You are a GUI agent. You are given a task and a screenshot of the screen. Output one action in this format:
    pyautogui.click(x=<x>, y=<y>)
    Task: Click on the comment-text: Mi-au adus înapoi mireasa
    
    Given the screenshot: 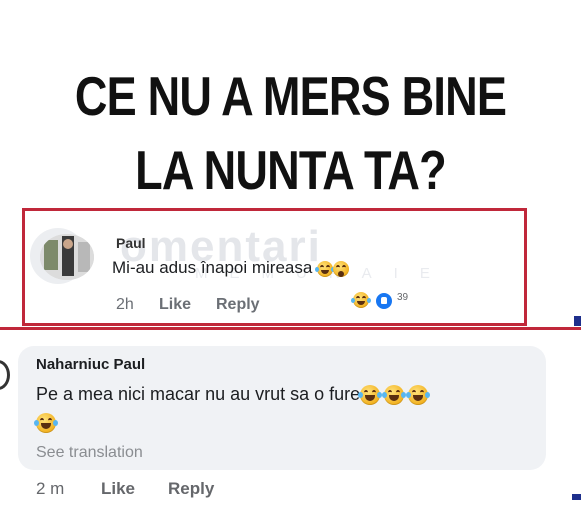 What is the action you would take?
    pyautogui.click(x=231, y=268)
    